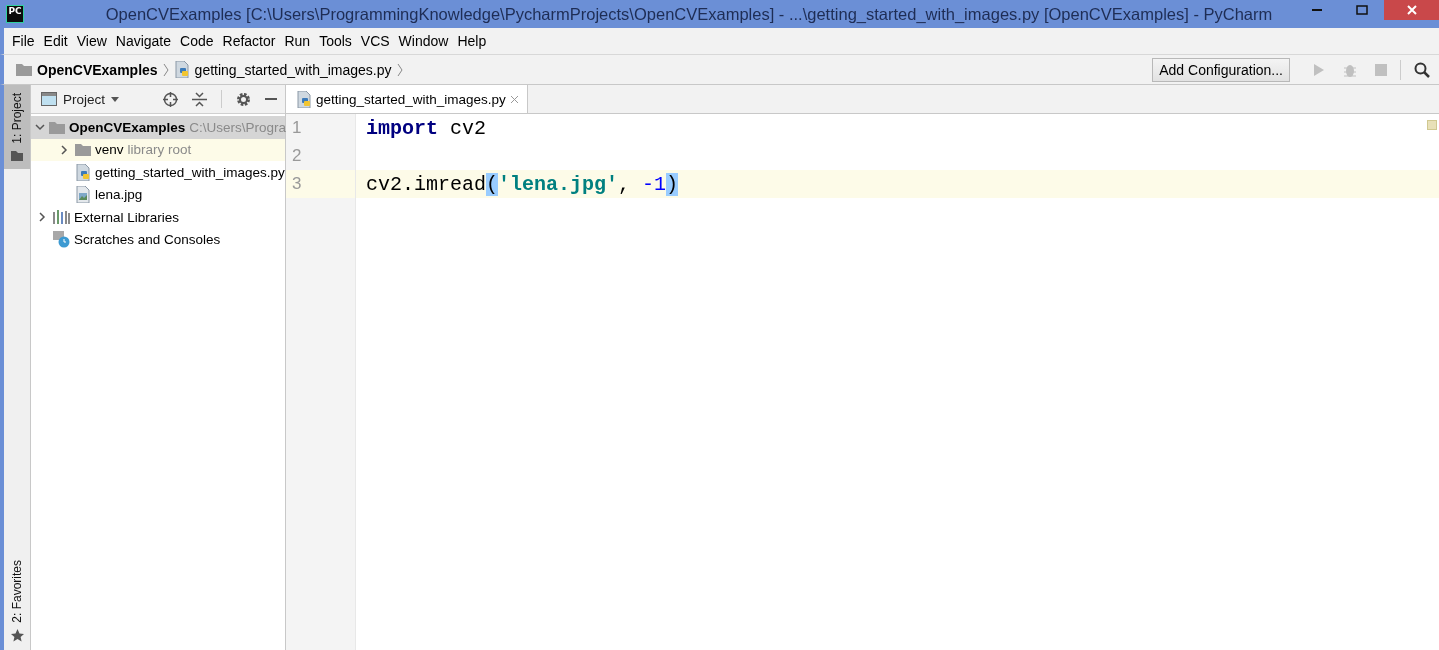 This screenshot has height=650, width=1439. What do you see at coordinates (97, 69) in the screenshot?
I see `breadcrumb: OpenCVExamples` at bounding box center [97, 69].